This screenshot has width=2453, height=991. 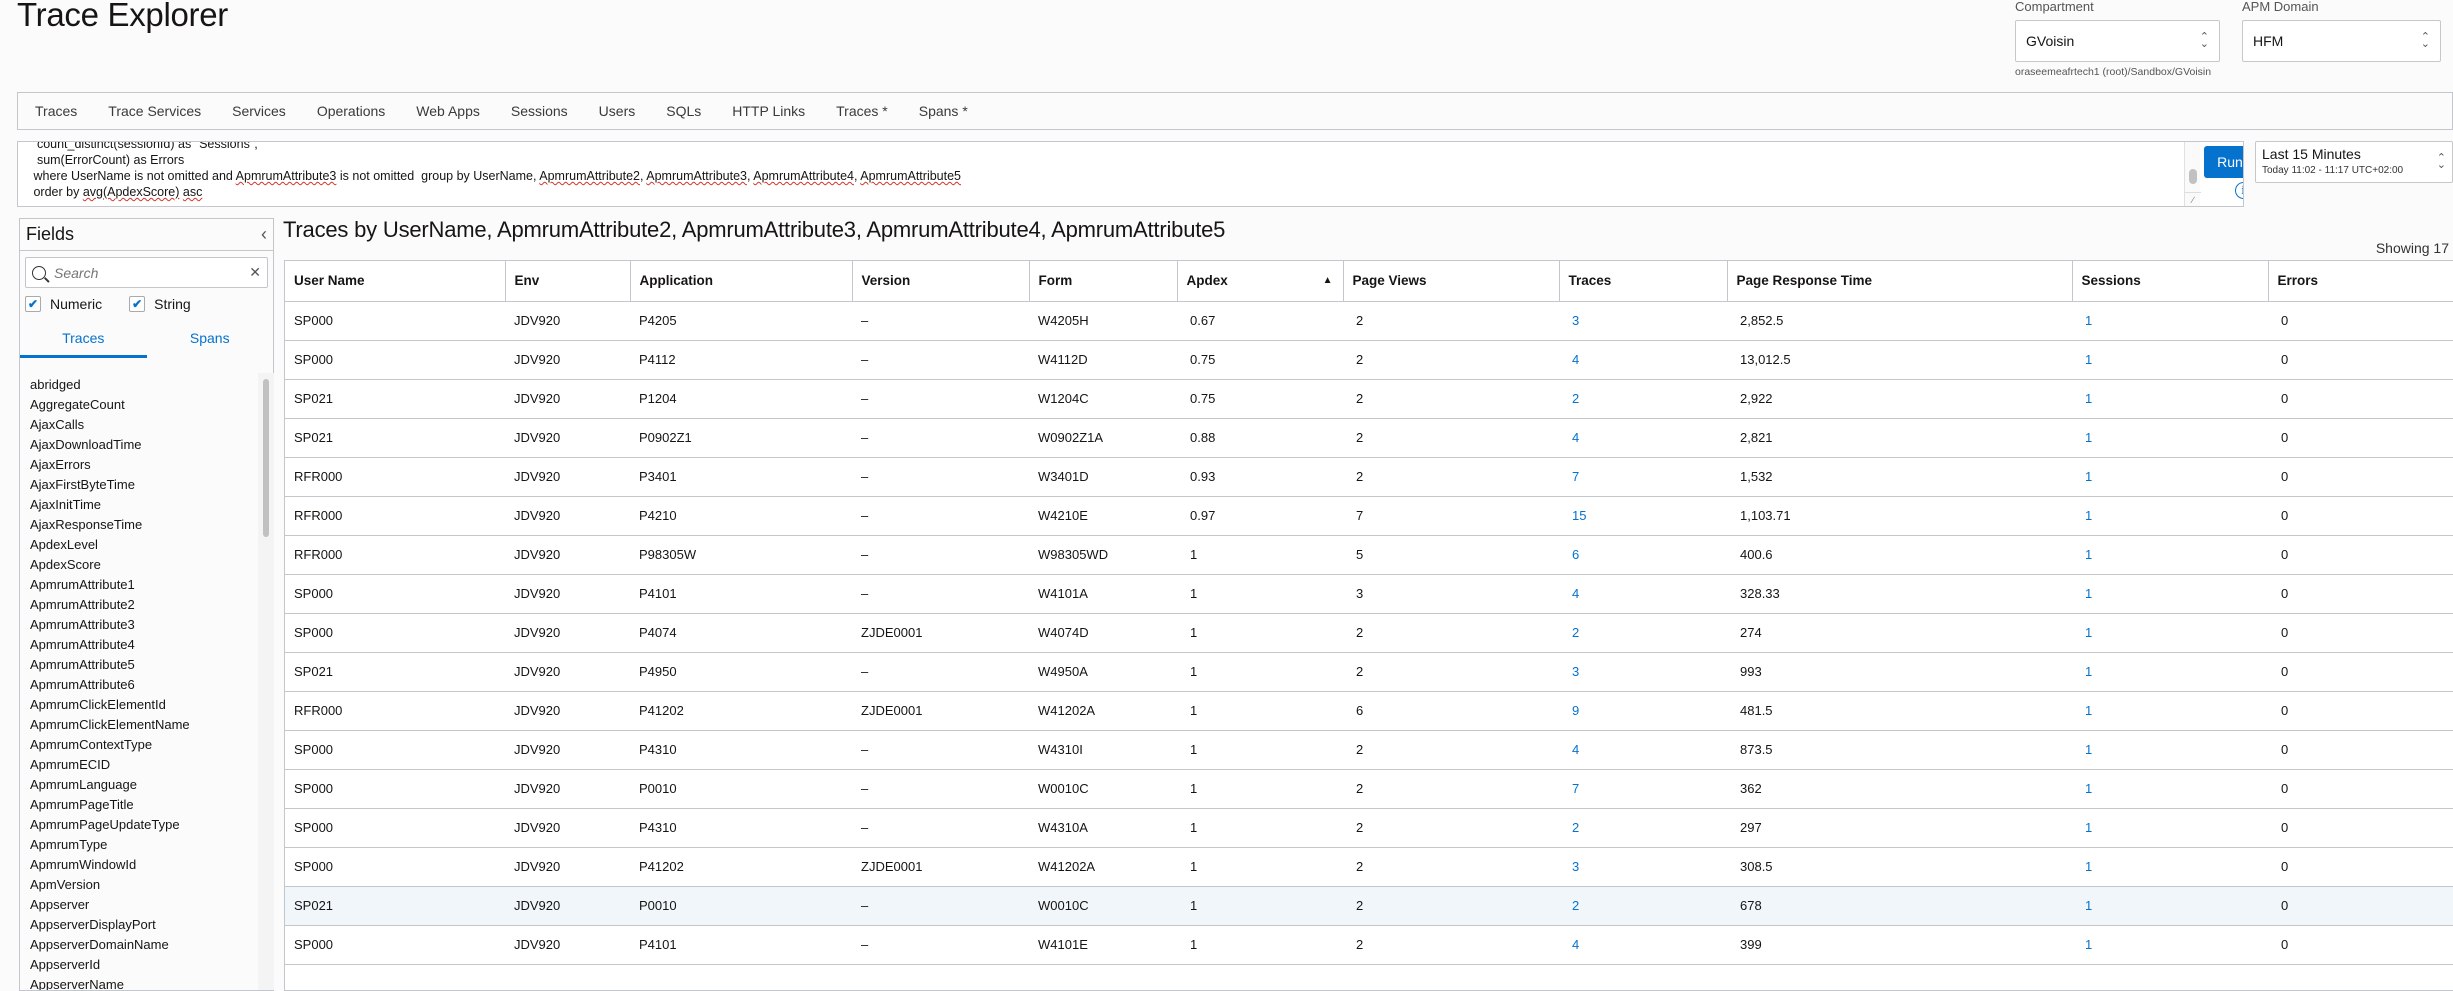 What do you see at coordinates (145, 585) in the screenshot?
I see `field-list-item: ApmrumAttribute1` at bounding box center [145, 585].